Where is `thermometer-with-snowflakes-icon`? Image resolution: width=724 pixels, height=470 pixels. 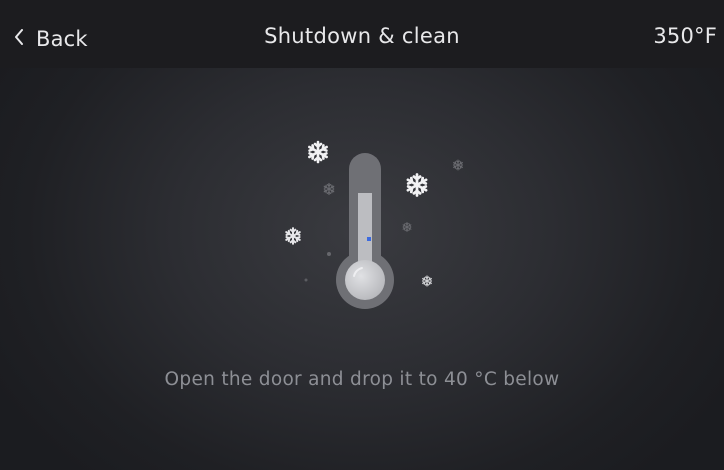 thermometer-with-snowflakes-icon is located at coordinates (374, 225).